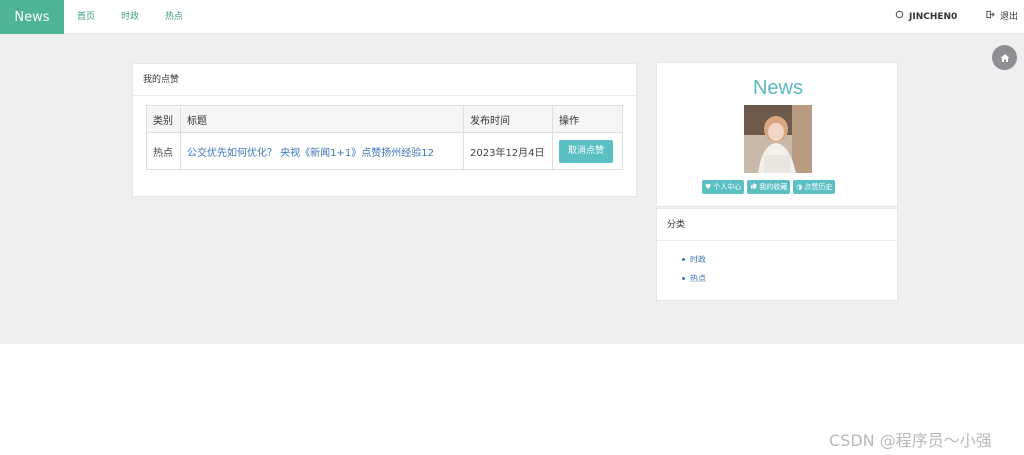  I want to click on username: JINCHEN0, so click(933, 17).